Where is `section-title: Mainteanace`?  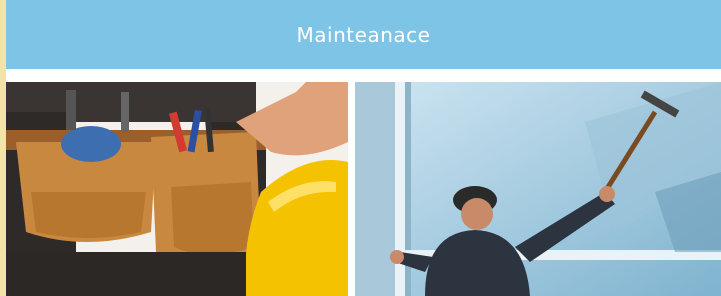 section-title: Mainteanace is located at coordinates (363, 34).